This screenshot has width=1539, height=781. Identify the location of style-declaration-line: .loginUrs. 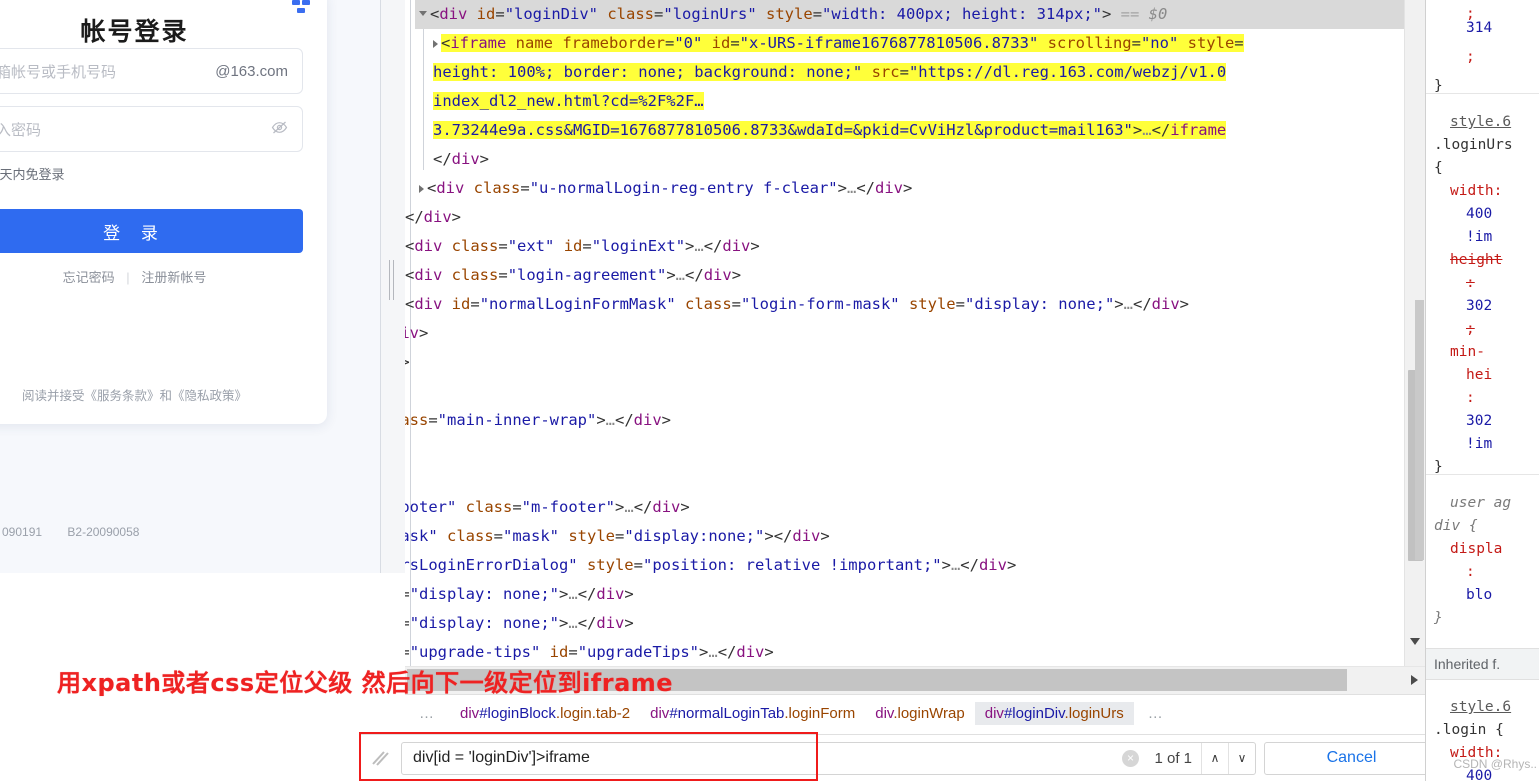
(1473, 145).